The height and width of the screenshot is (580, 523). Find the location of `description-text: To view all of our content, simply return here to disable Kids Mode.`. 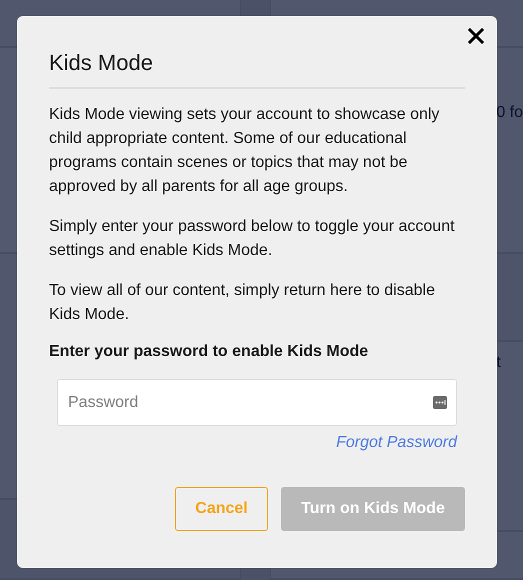

description-text: To view all of our content, simply return here to disable Kids Mode. is located at coordinates (242, 303).